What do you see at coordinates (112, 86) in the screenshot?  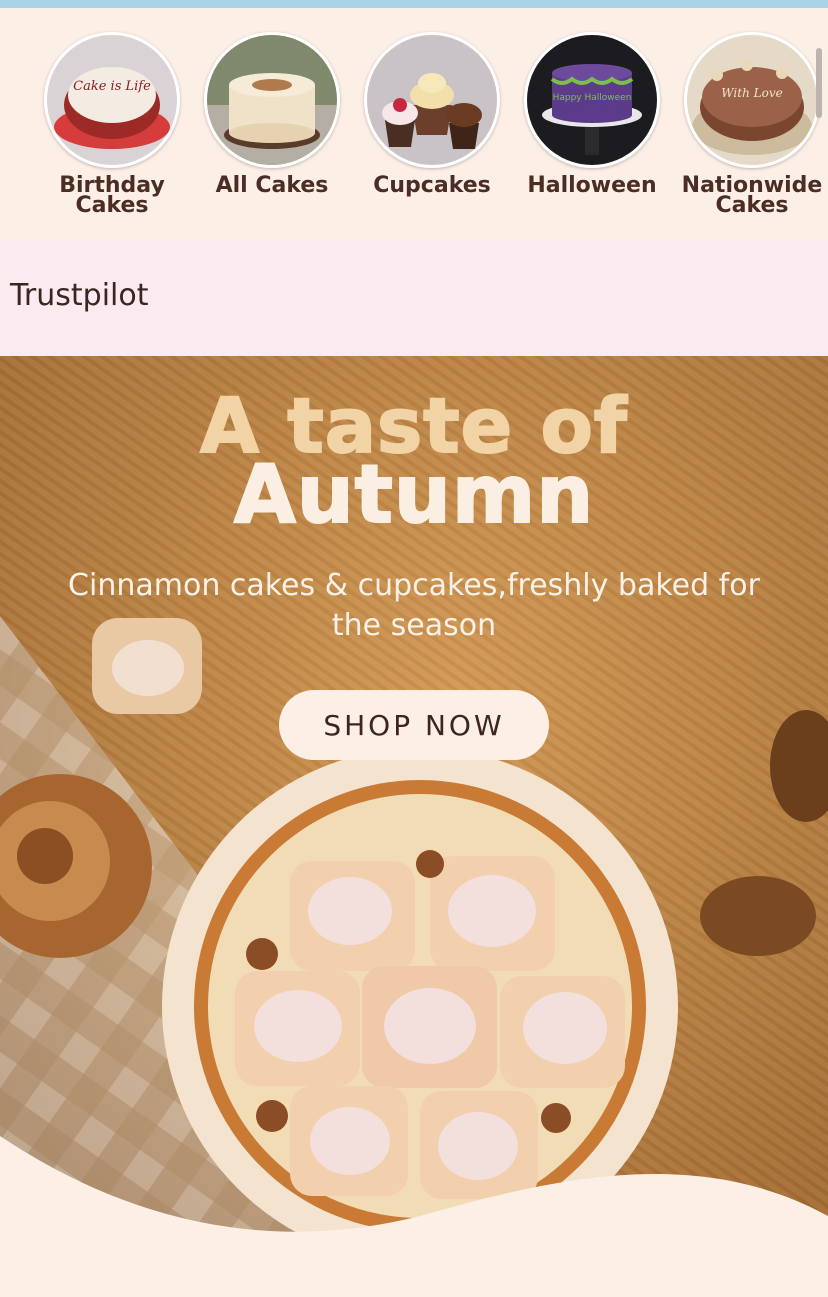 I see `birthday-cake-writing: Cake is Life` at bounding box center [112, 86].